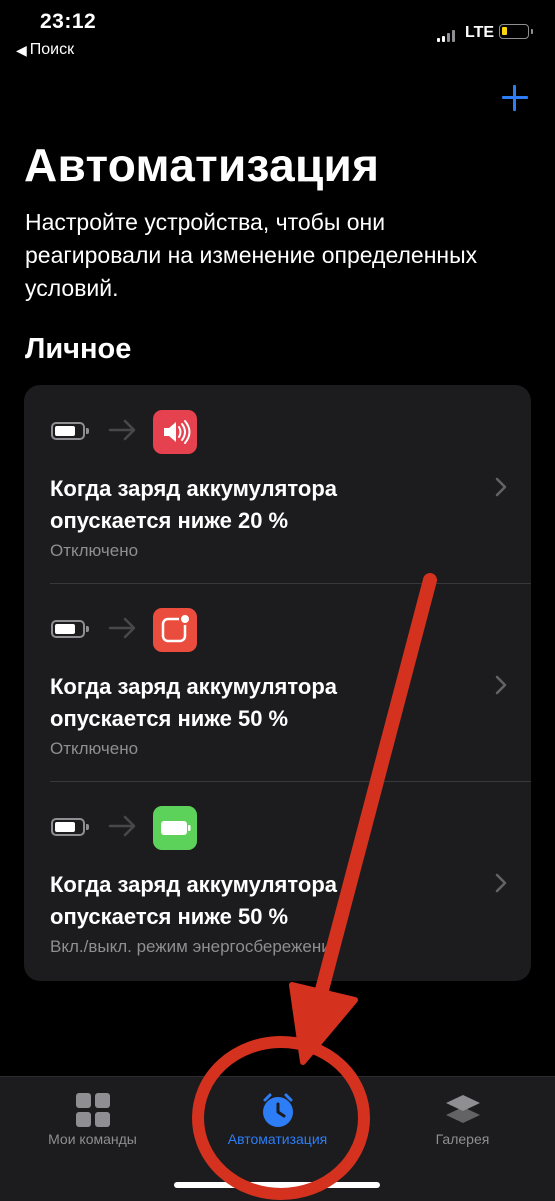 The width and height of the screenshot is (555, 1201). What do you see at coordinates (463, 1109) in the screenshot?
I see `layers-icon` at bounding box center [463, 1109].